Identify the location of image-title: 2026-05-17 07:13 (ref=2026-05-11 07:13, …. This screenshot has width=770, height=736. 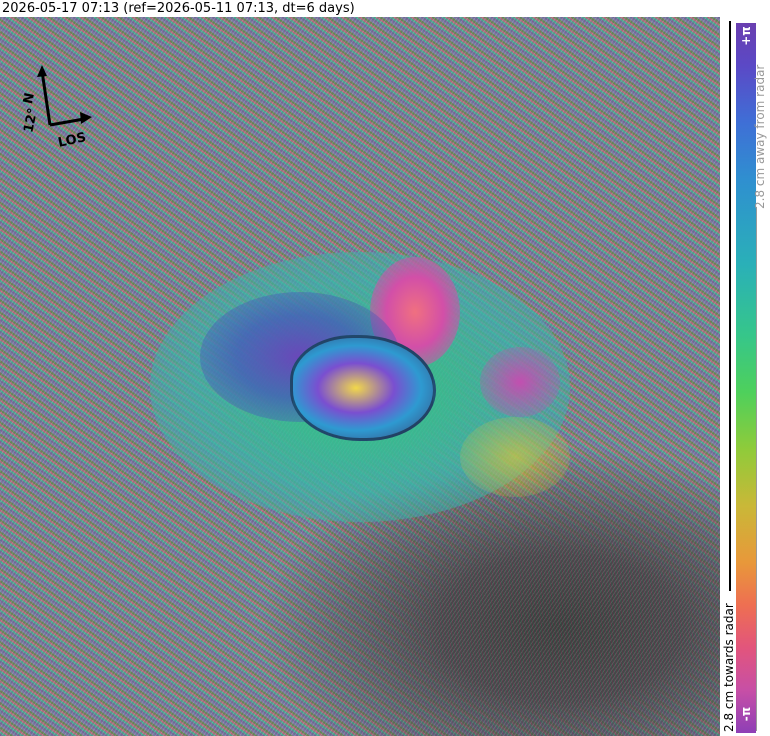
(178, 8).